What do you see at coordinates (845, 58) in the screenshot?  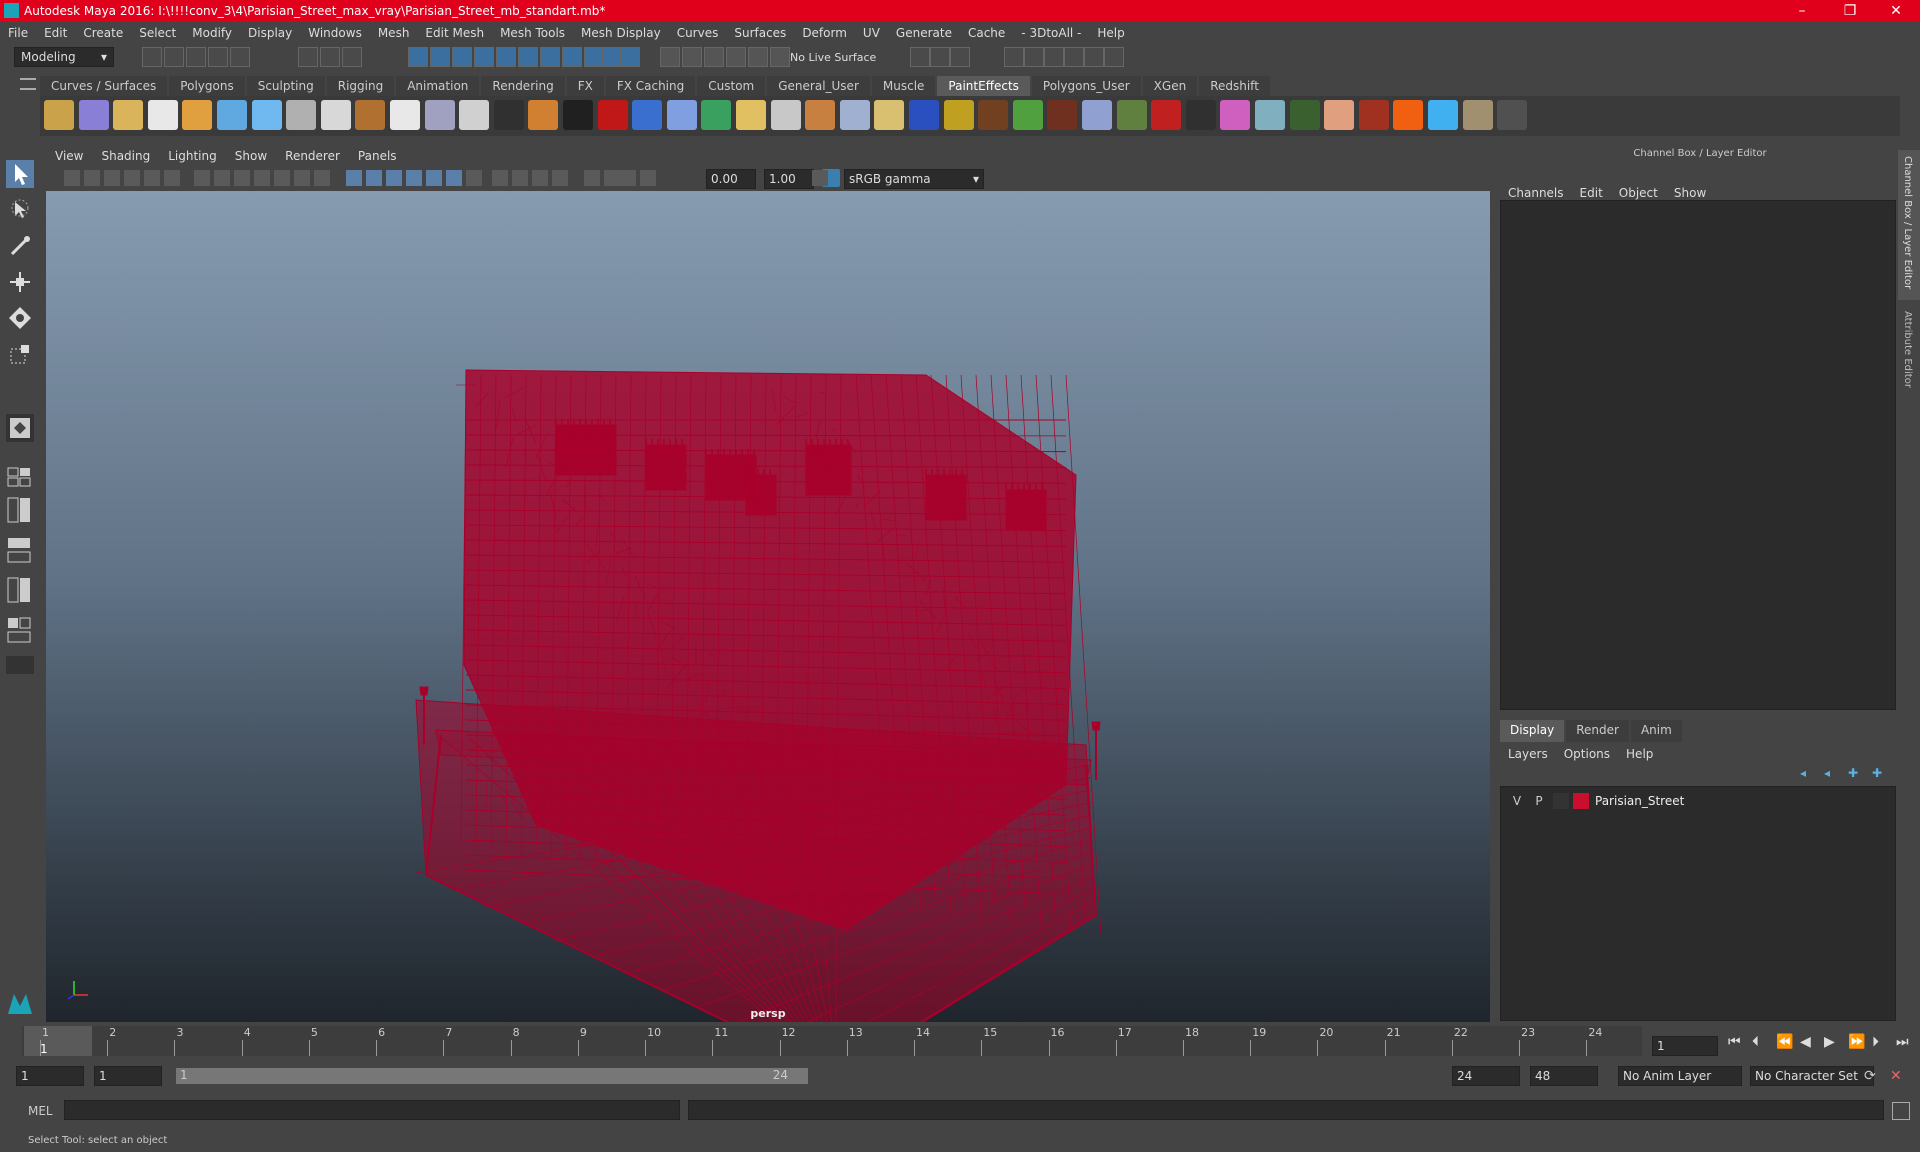 I see `live-surface-field: No Live Surface` at bounding box center [845, 58].